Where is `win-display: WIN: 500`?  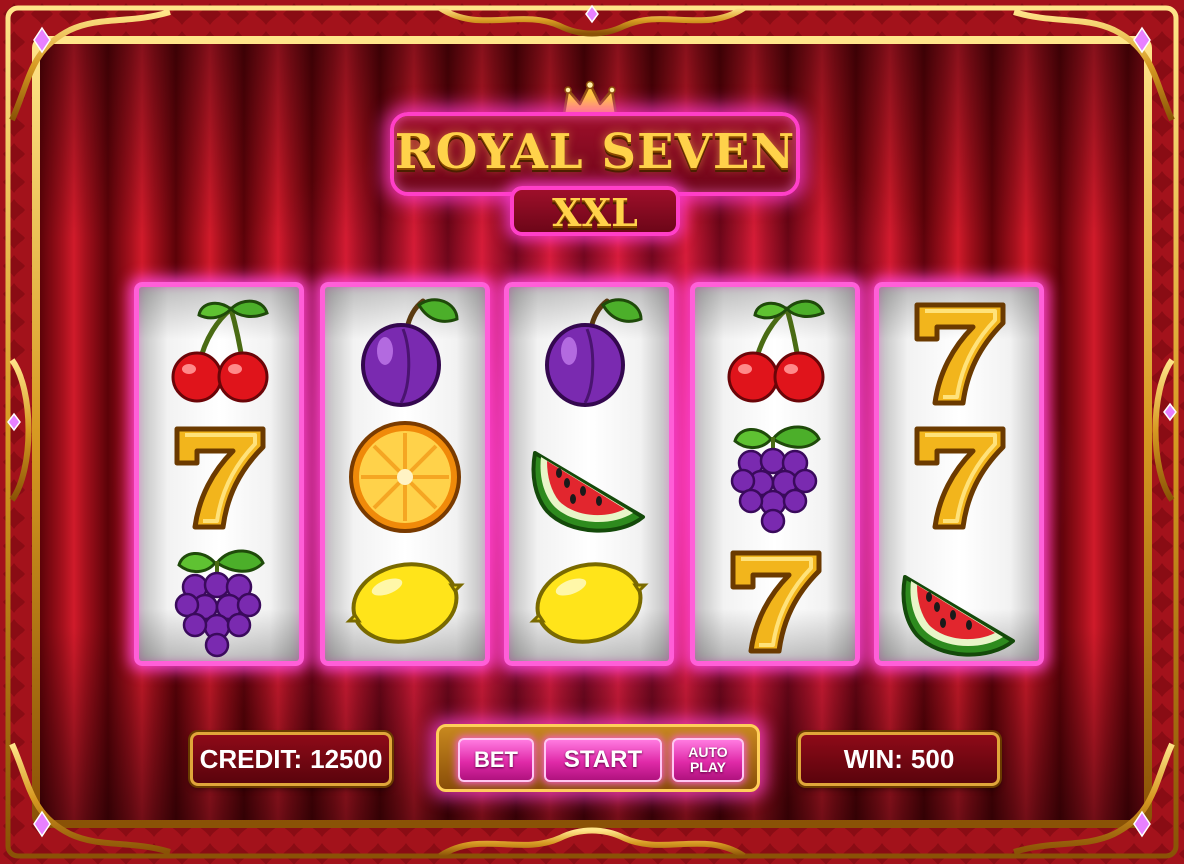
win-display: WIN: 500 is located at coordinates (899, 759).